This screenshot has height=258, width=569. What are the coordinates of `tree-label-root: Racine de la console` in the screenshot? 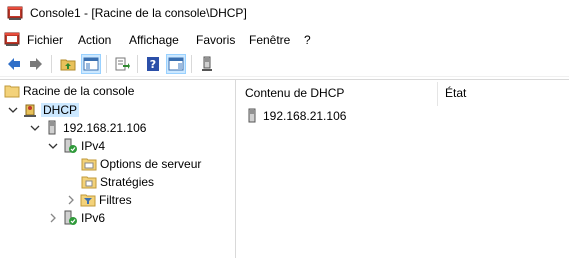 It's located at (79, 91).